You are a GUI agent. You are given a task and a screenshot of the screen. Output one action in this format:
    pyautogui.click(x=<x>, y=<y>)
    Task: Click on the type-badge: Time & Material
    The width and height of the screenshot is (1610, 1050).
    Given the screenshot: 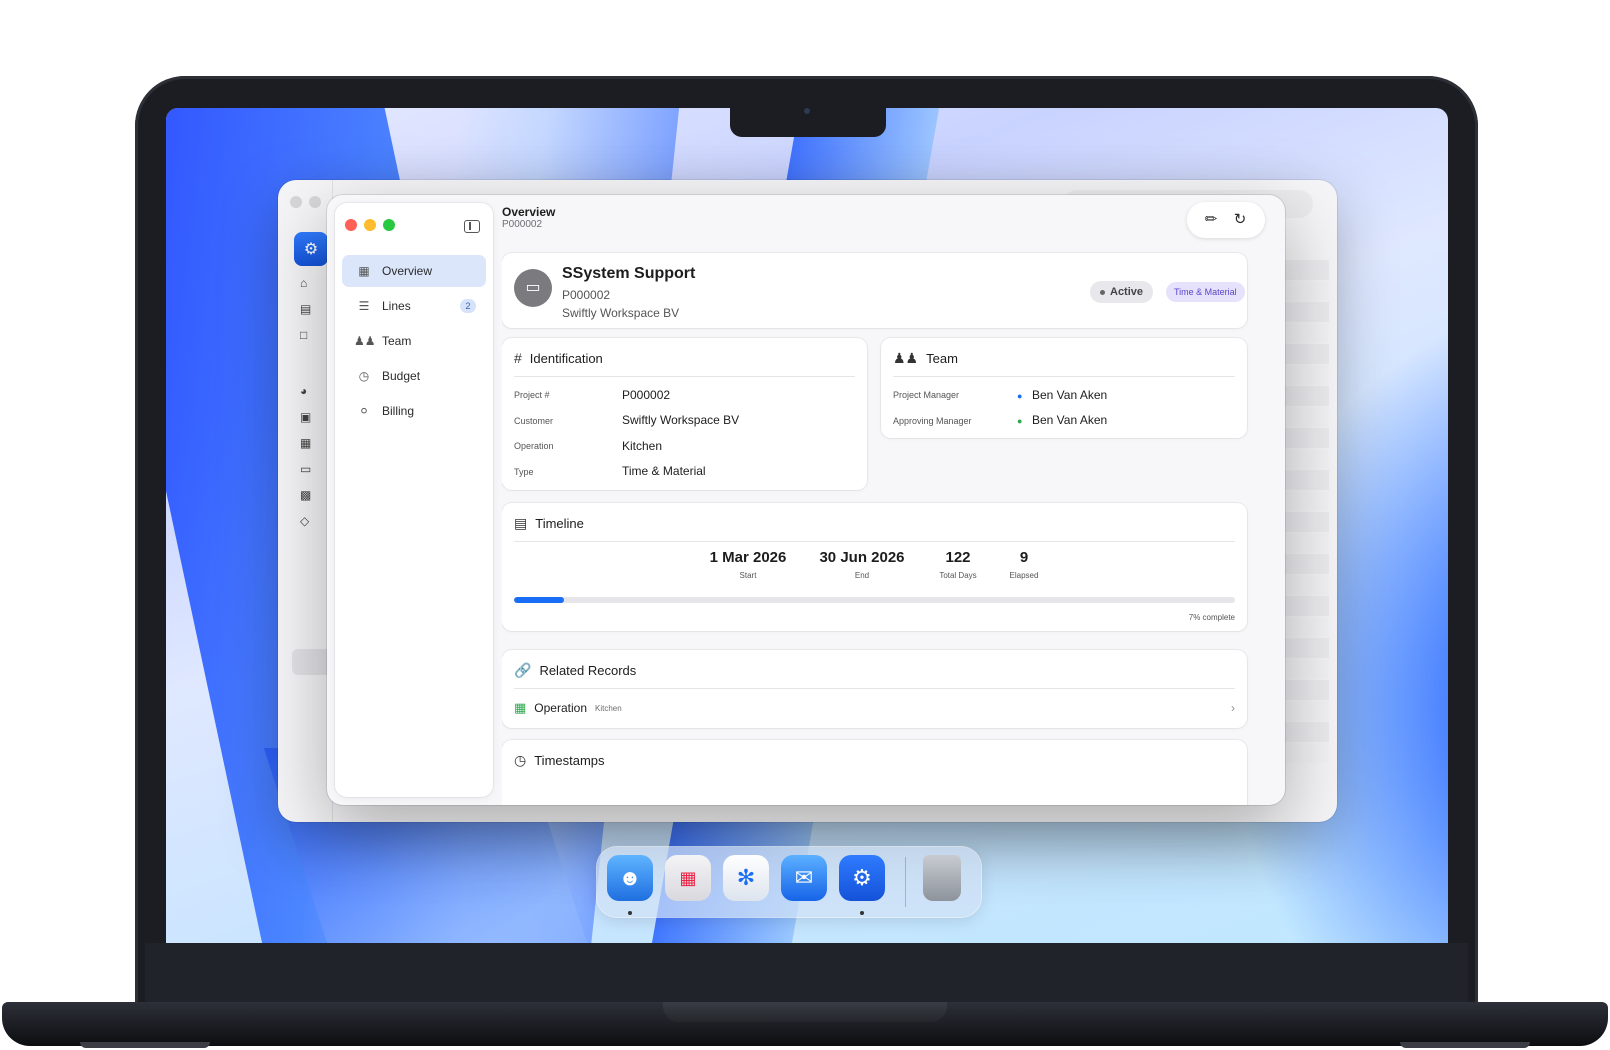 What is the action you would take?
    pyautogui.click(x=1205, y=292)
    